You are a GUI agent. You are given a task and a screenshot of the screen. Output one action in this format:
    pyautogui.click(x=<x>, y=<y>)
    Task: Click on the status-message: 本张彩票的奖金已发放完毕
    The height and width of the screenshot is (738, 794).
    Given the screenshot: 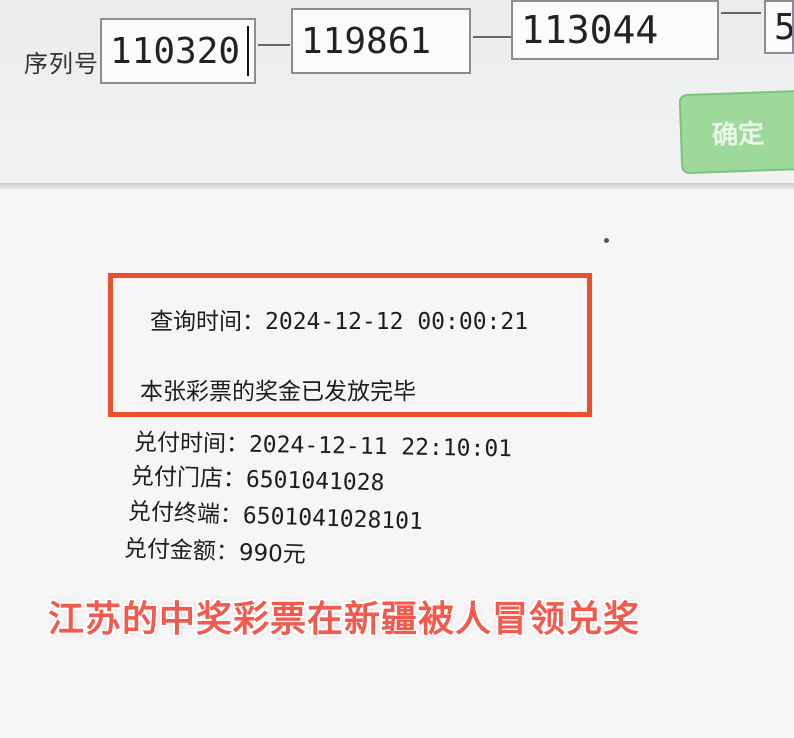 What is the action you would take?
    pyautogui.click(x=278, y=392)
    